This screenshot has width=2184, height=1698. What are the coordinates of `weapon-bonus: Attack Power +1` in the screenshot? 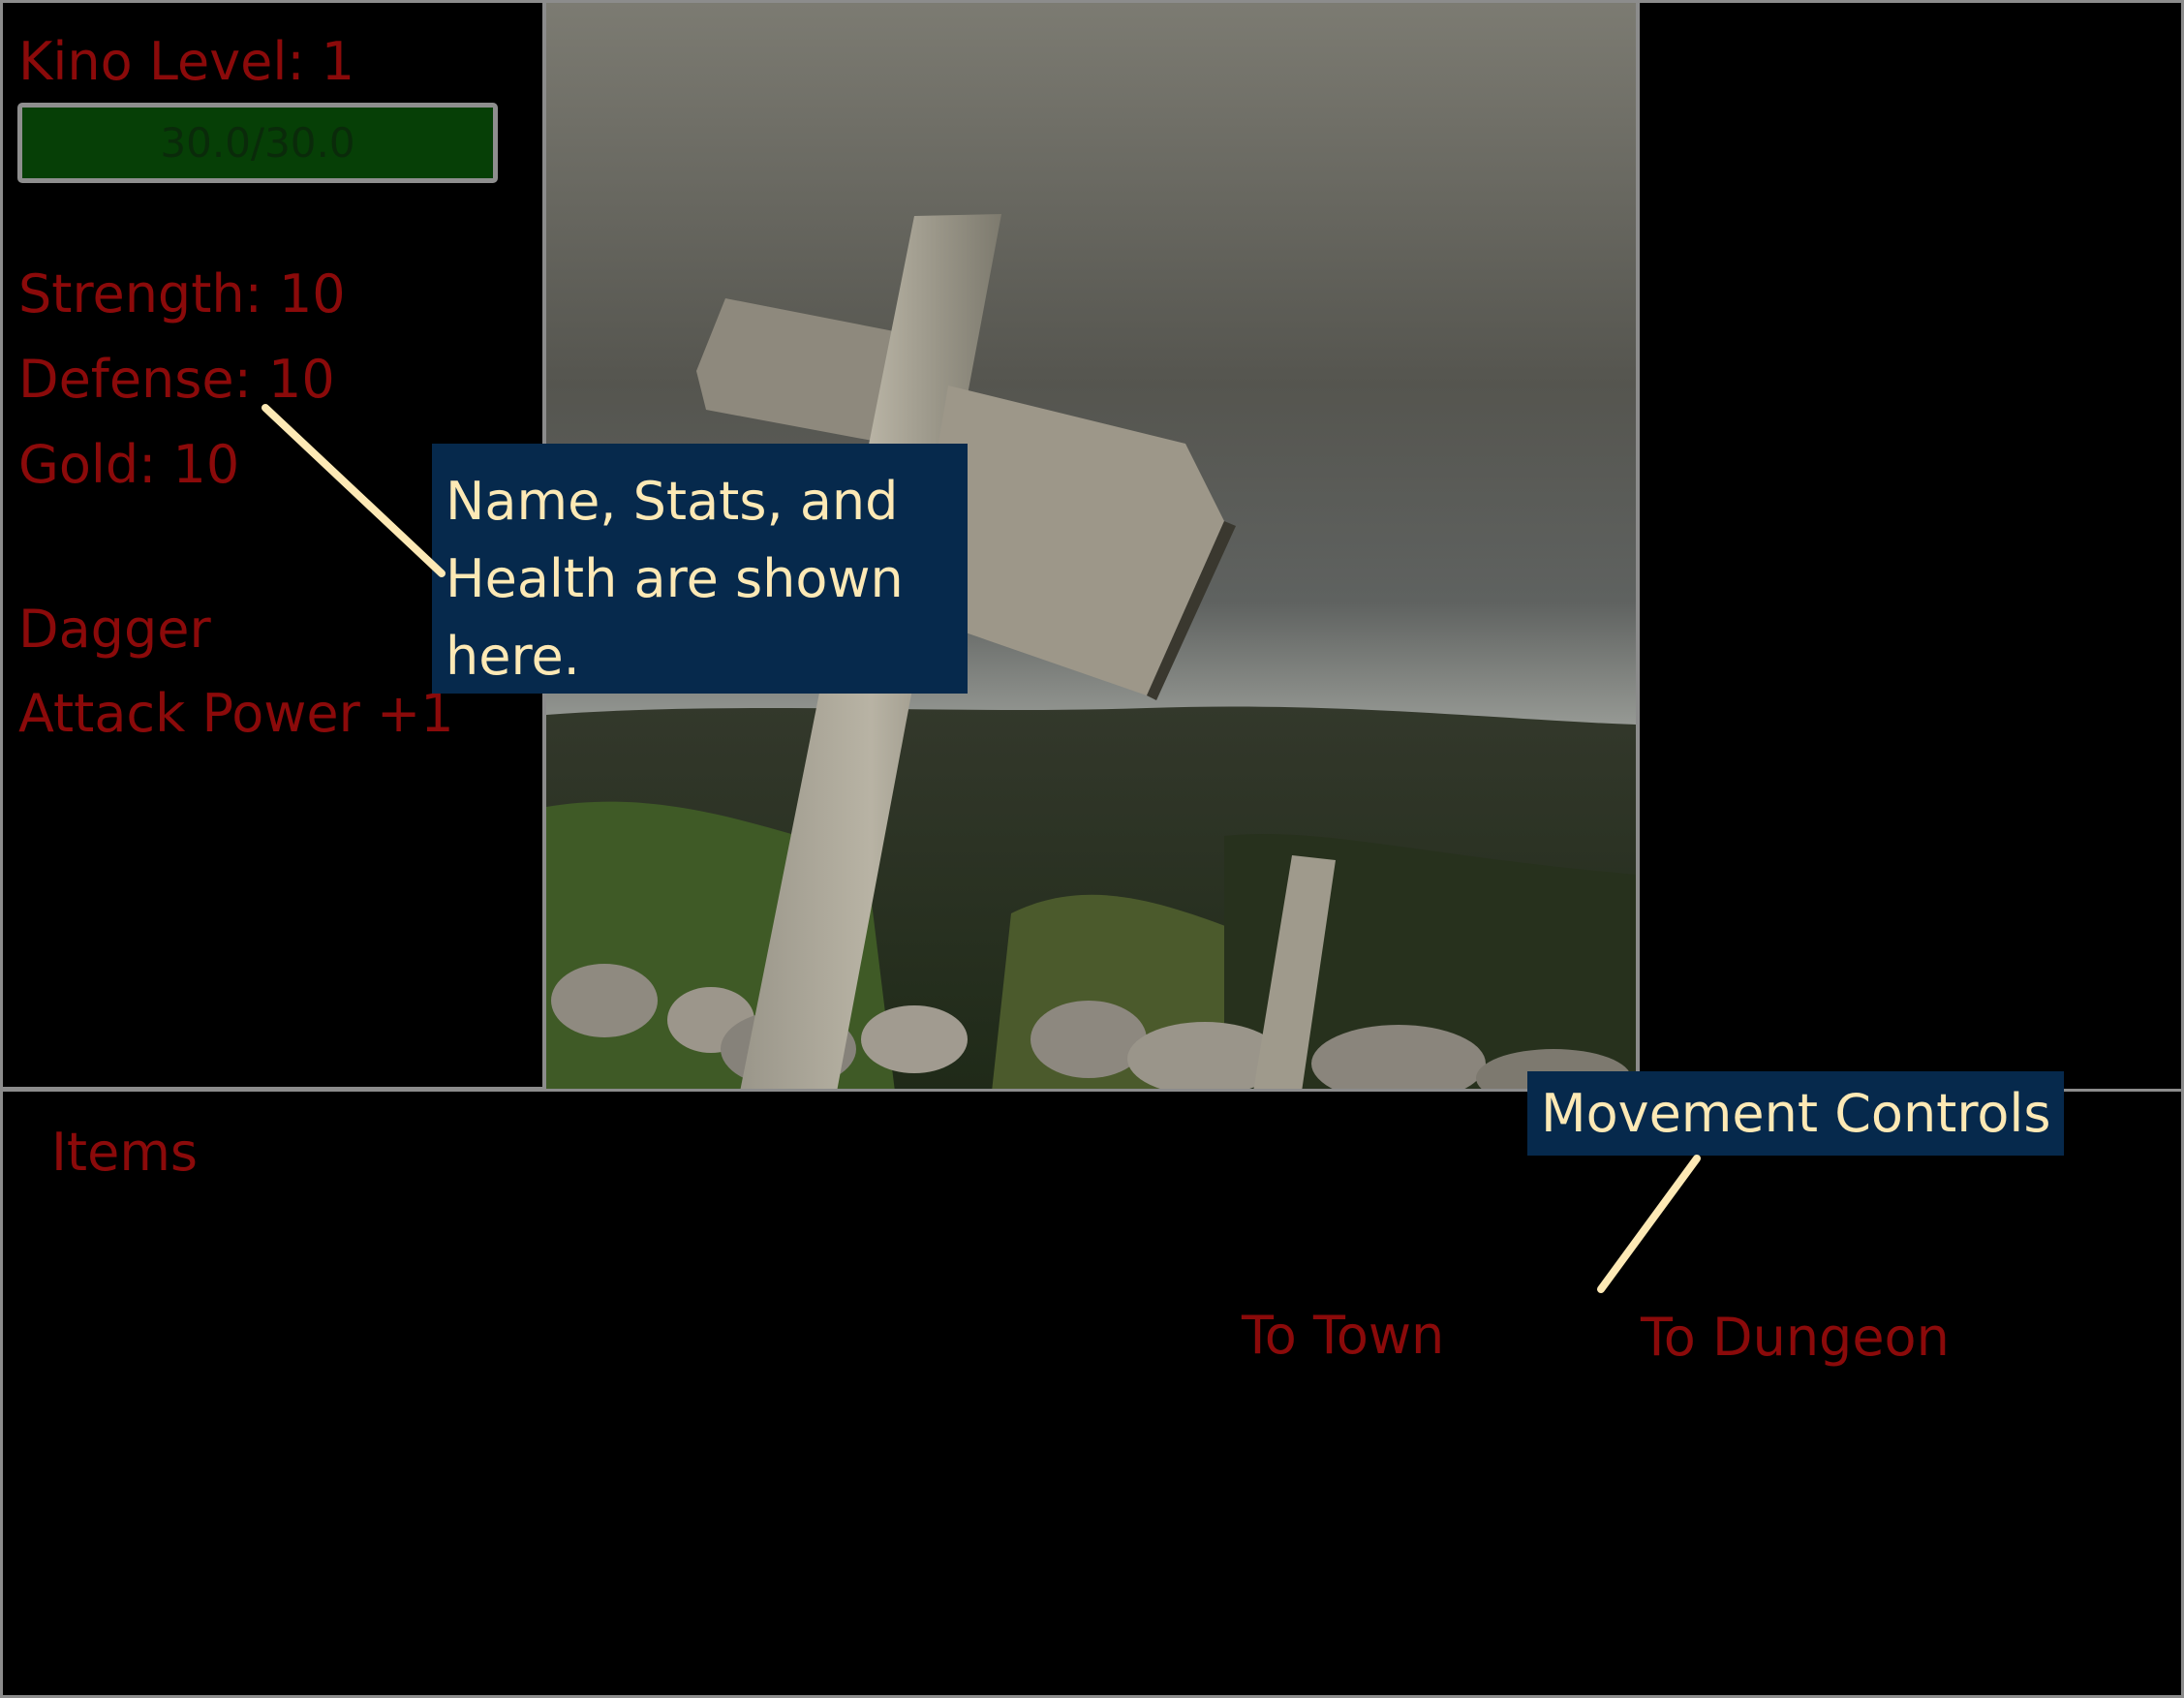 It's located at (236, 714).